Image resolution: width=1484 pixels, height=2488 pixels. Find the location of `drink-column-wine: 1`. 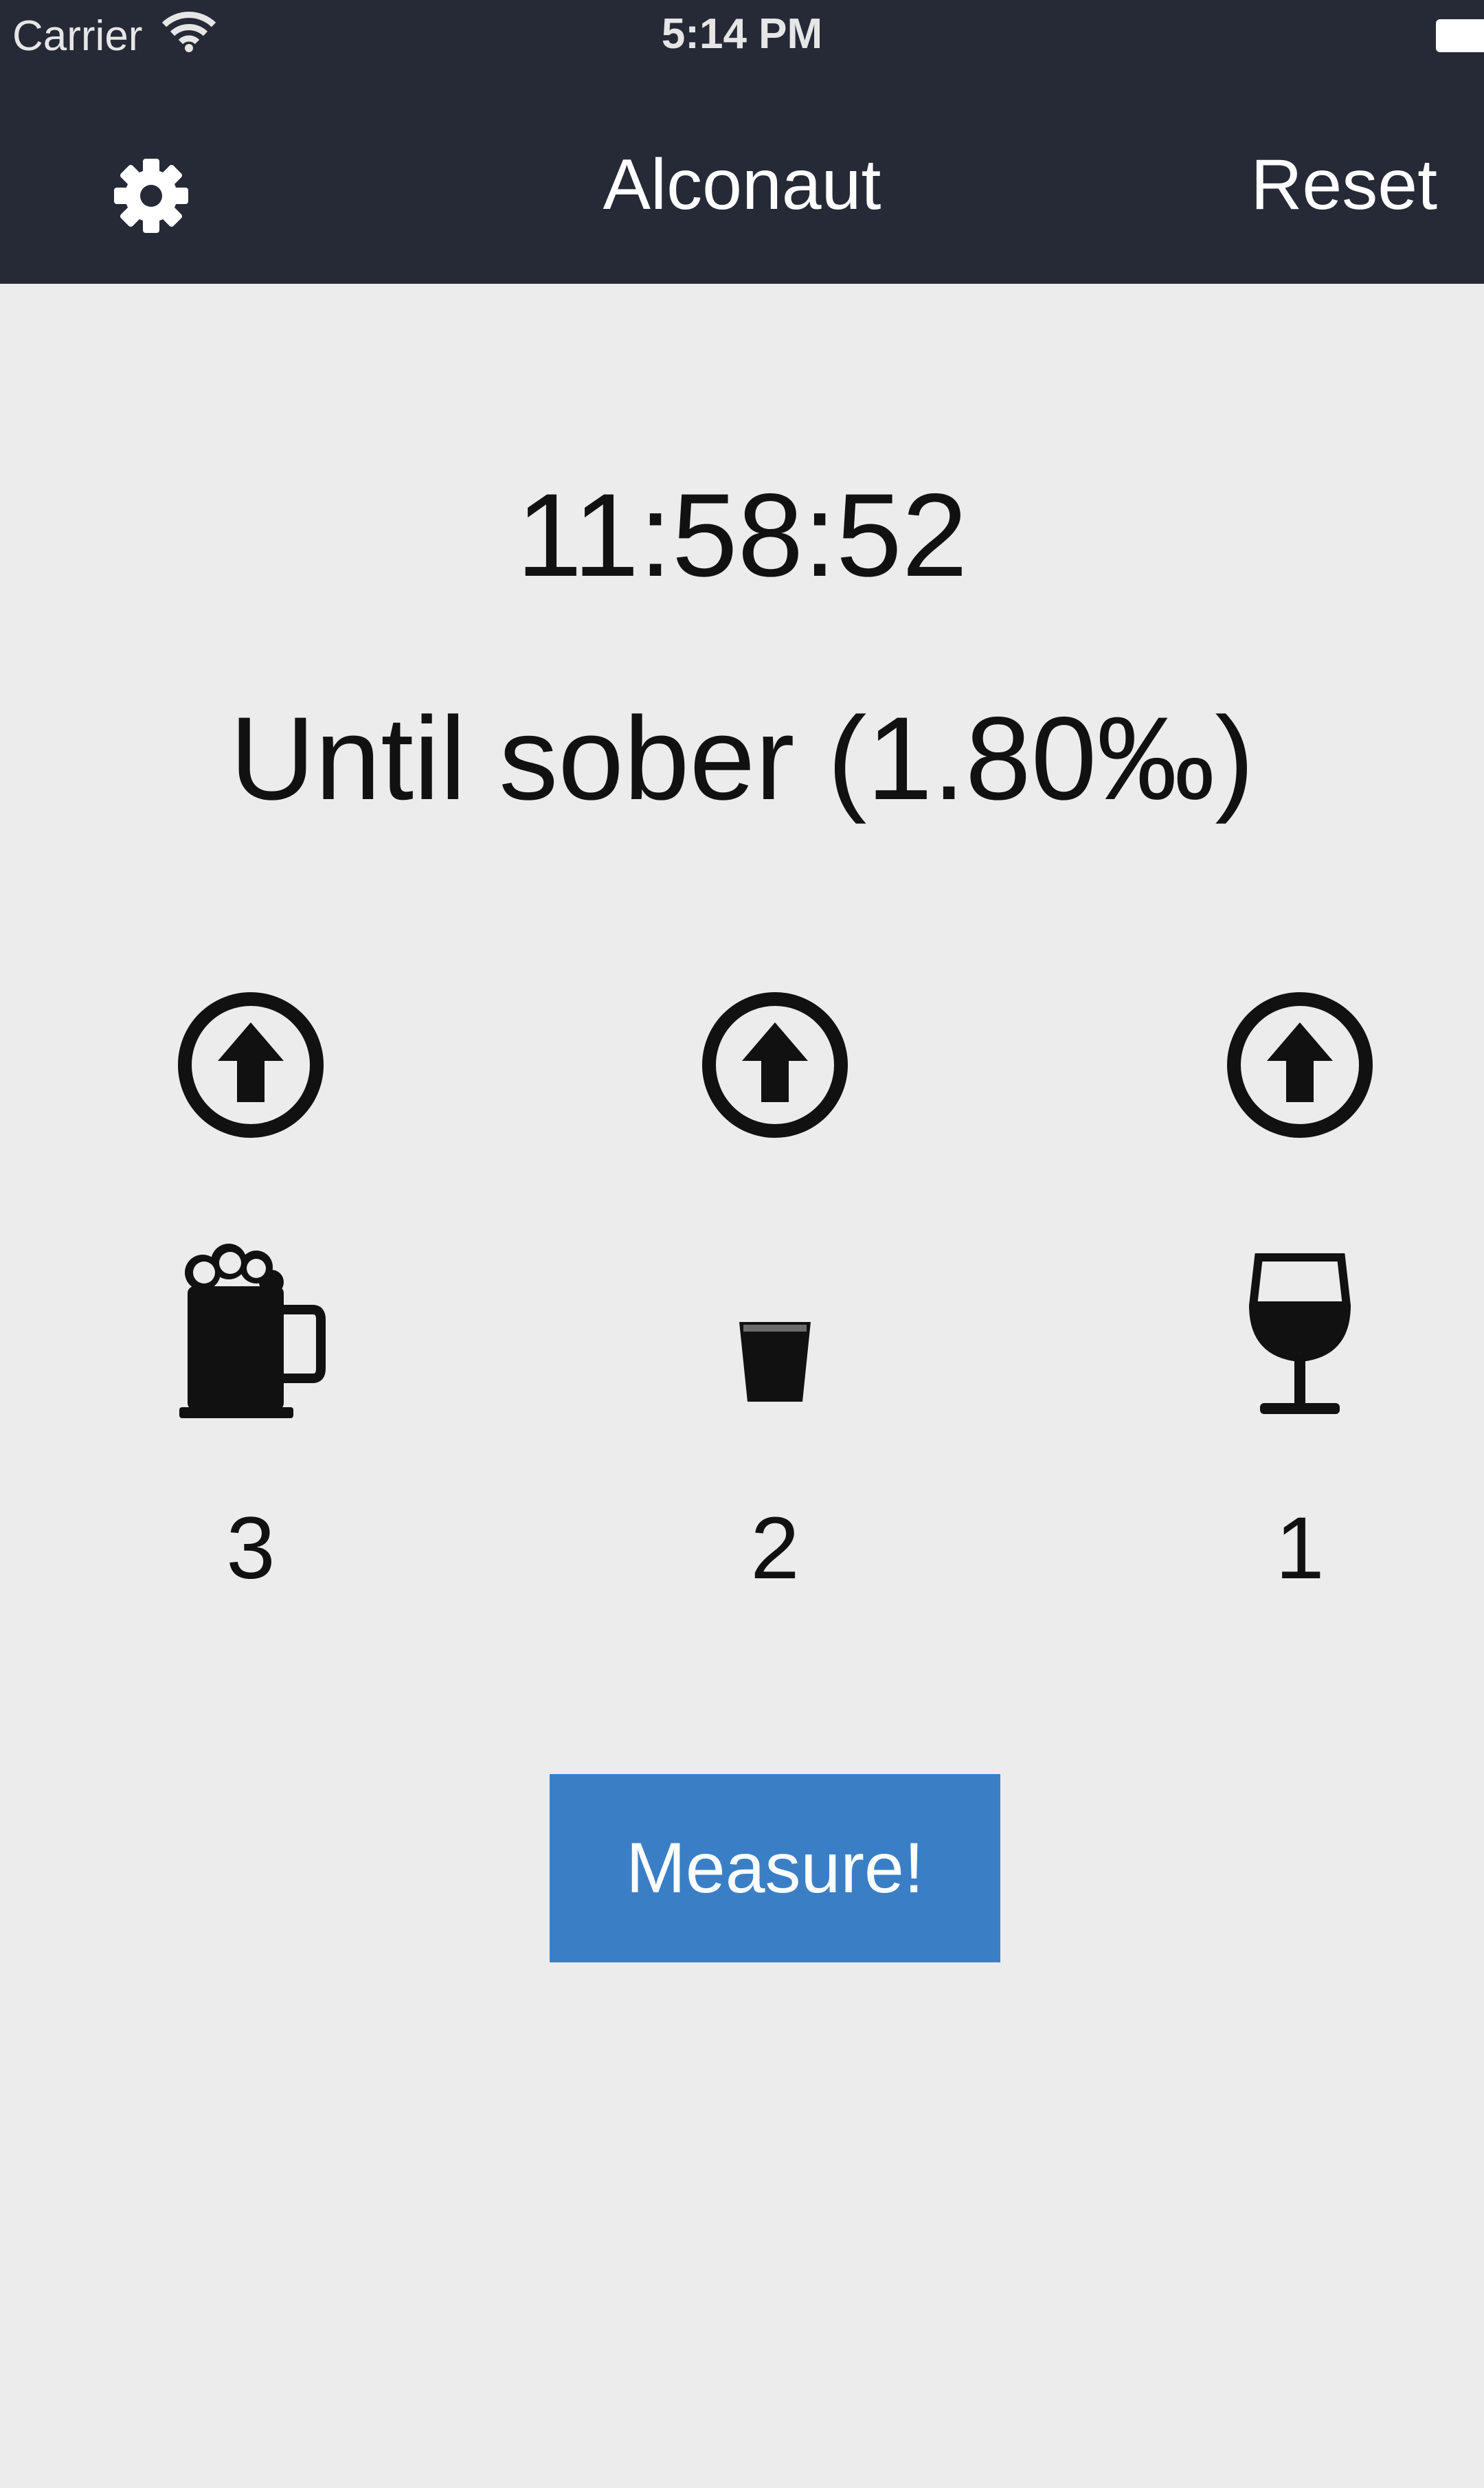

drink-column-wine: 1 is located at coordinates (1299, 1298).